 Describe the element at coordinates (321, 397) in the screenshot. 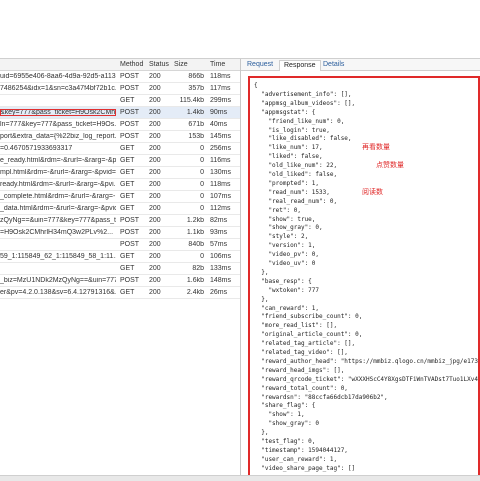

I see `json-line: "rewardsn": "88ccfa66dcb17da906b2",` at that location.